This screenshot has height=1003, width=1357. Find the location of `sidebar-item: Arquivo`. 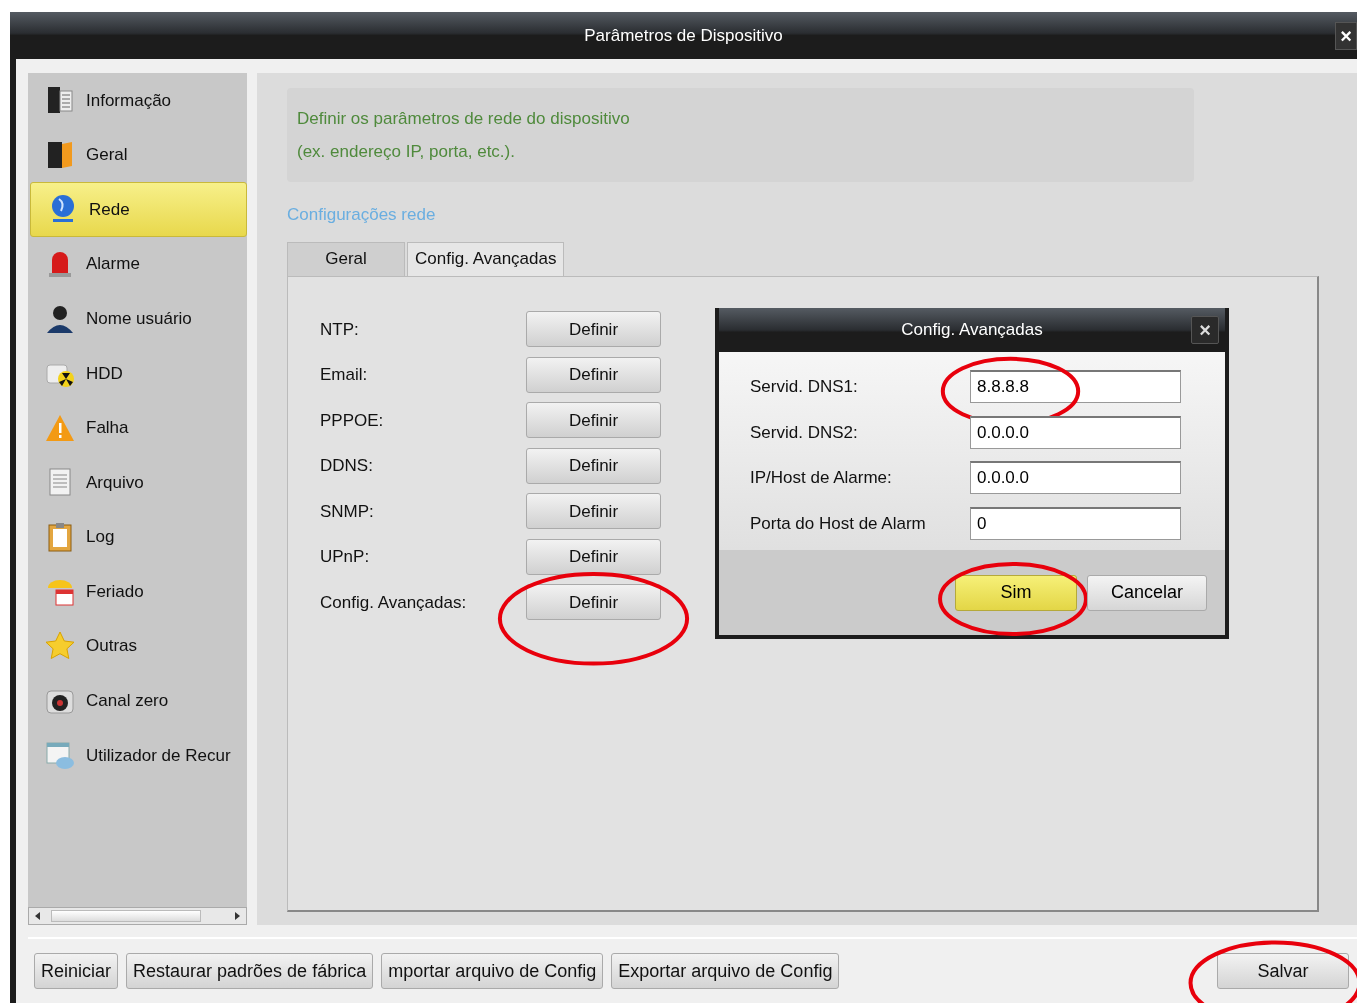

sidebar-item: Arquivo is located at coordinates (137, 482).